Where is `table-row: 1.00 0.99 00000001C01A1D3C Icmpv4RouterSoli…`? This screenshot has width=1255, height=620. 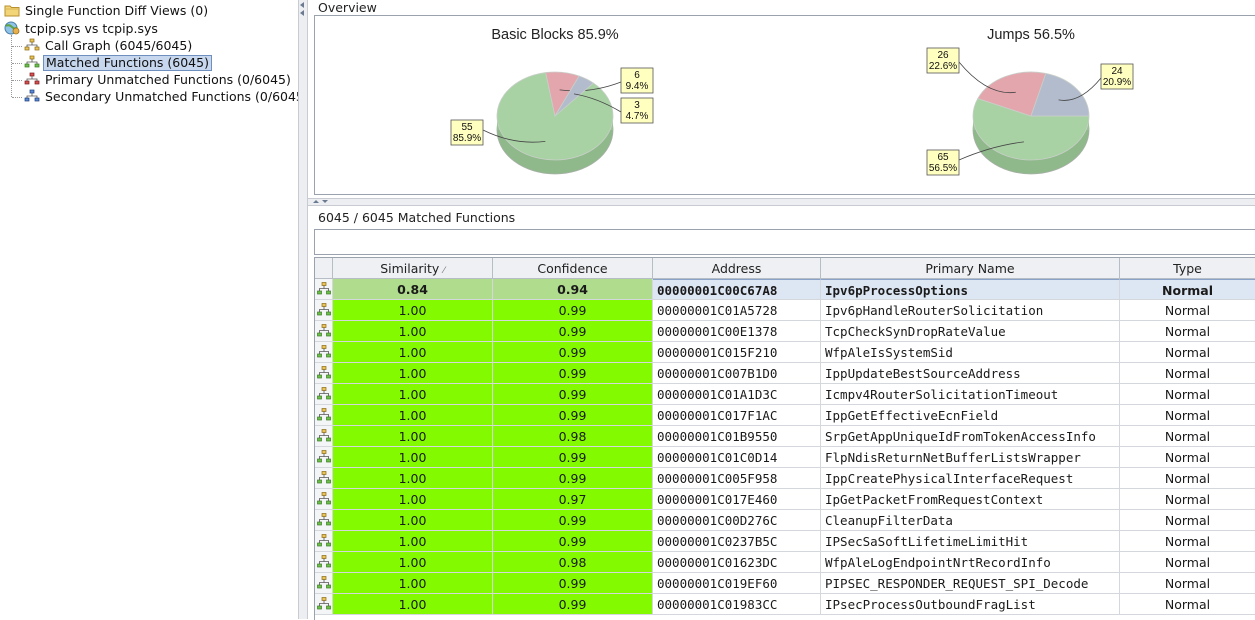
table-row: 1.00 0.99 00000001C01A1D3C Icmpv4RouterSoli… is located at coordinates (785, 394).